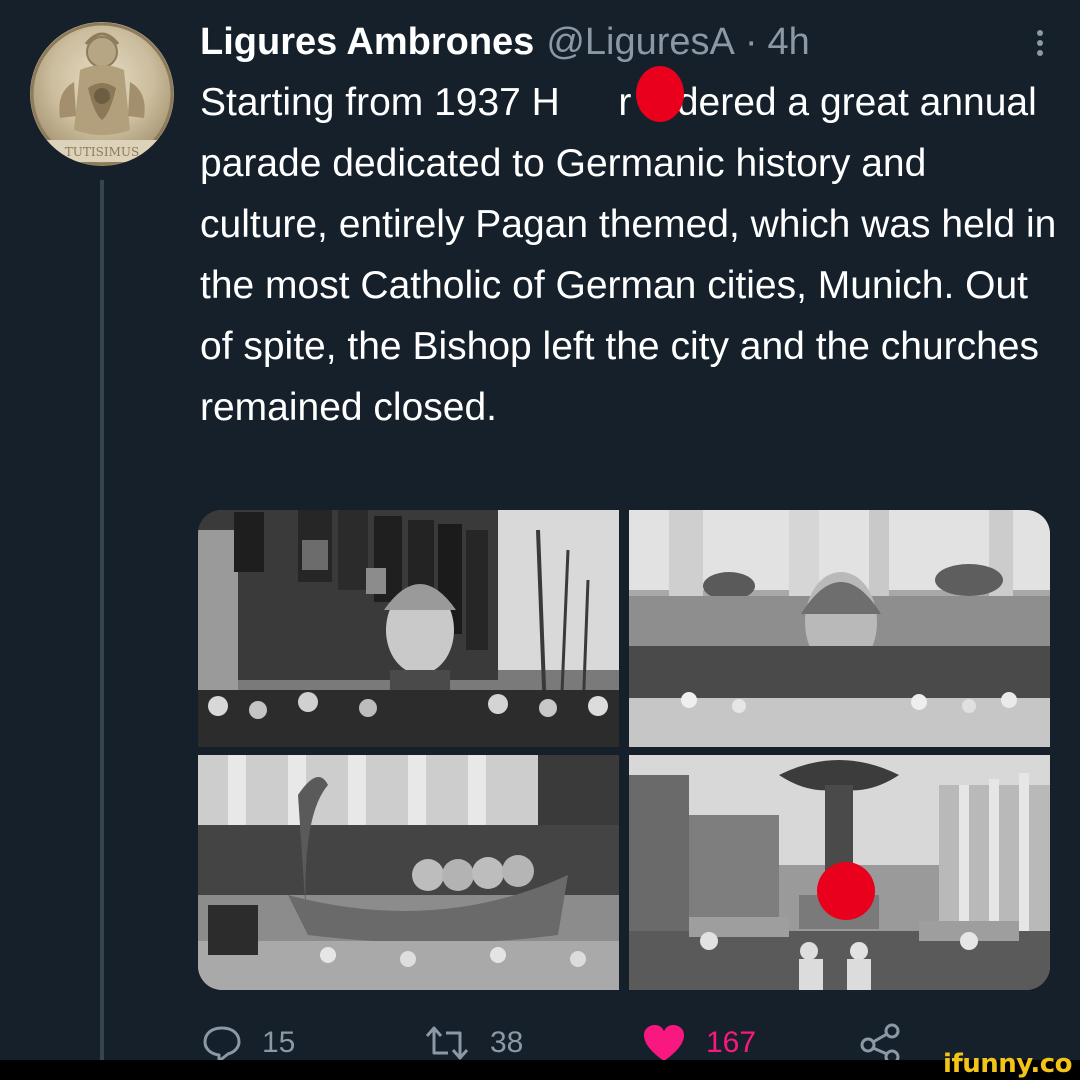 Image resolution: width=1080 pixels, height=1080 pixels. What do you see at coordinates (789, 42) in the screenshot?
I see `tweet-timestamp: 4h` at bounding box center [789, 42].